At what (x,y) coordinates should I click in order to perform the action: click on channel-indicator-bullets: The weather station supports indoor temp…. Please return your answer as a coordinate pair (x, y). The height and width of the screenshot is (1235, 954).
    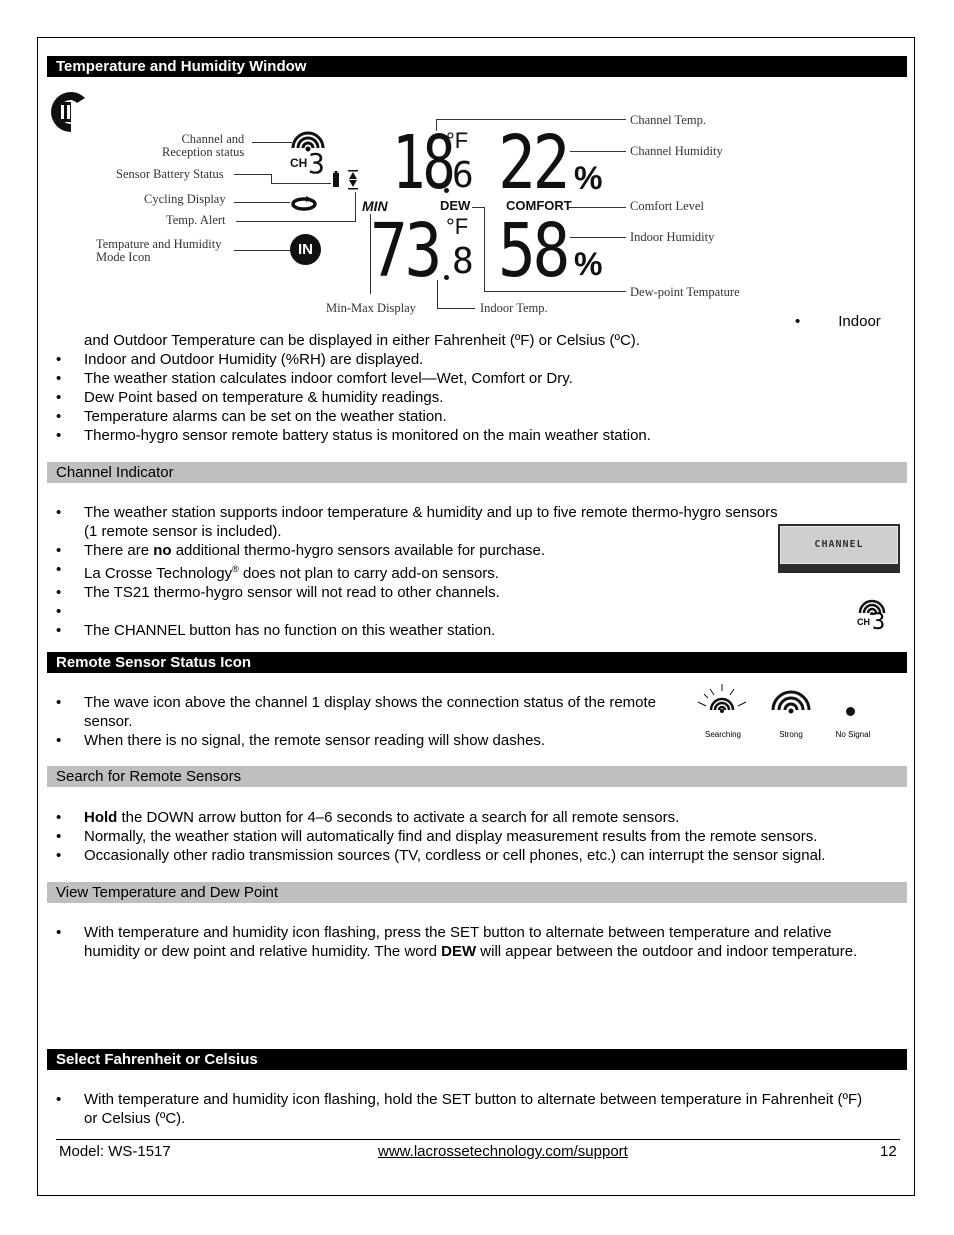
    Looking at the image, I should click on (412, 571).